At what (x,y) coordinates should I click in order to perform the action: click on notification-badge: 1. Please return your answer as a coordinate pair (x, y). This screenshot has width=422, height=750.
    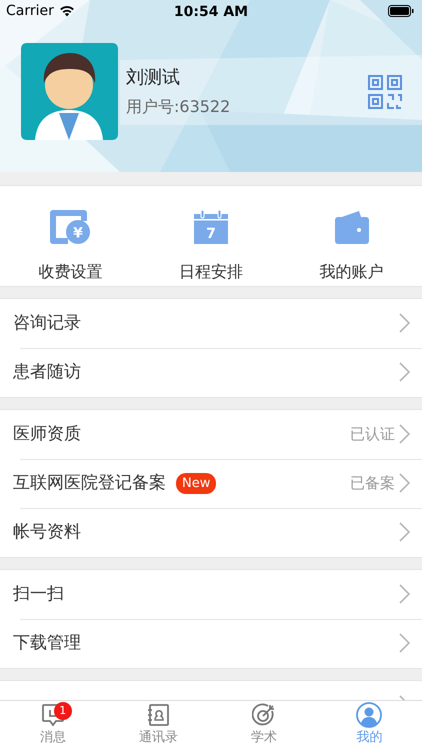
    Looking at the image, I should click on (63, 711).